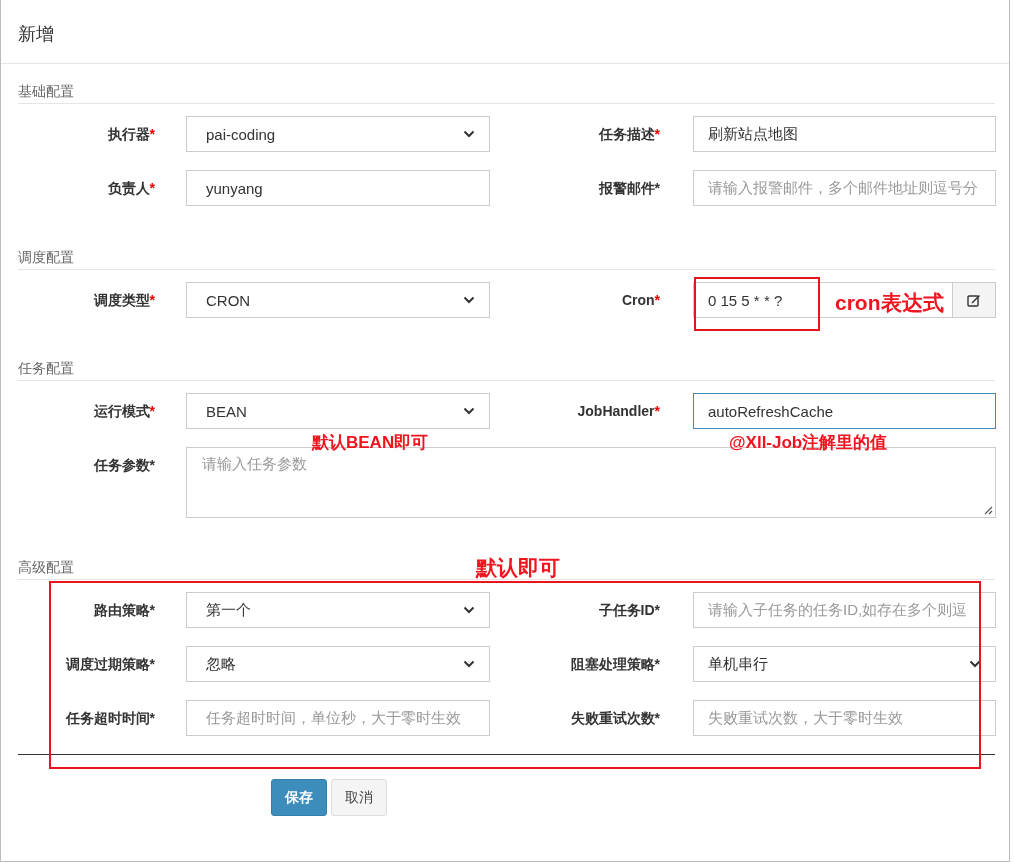 Image resolution: width=1014 pixels, height=863 pixels. I want to click on field-label: 路由策略*, so click(123, 610).